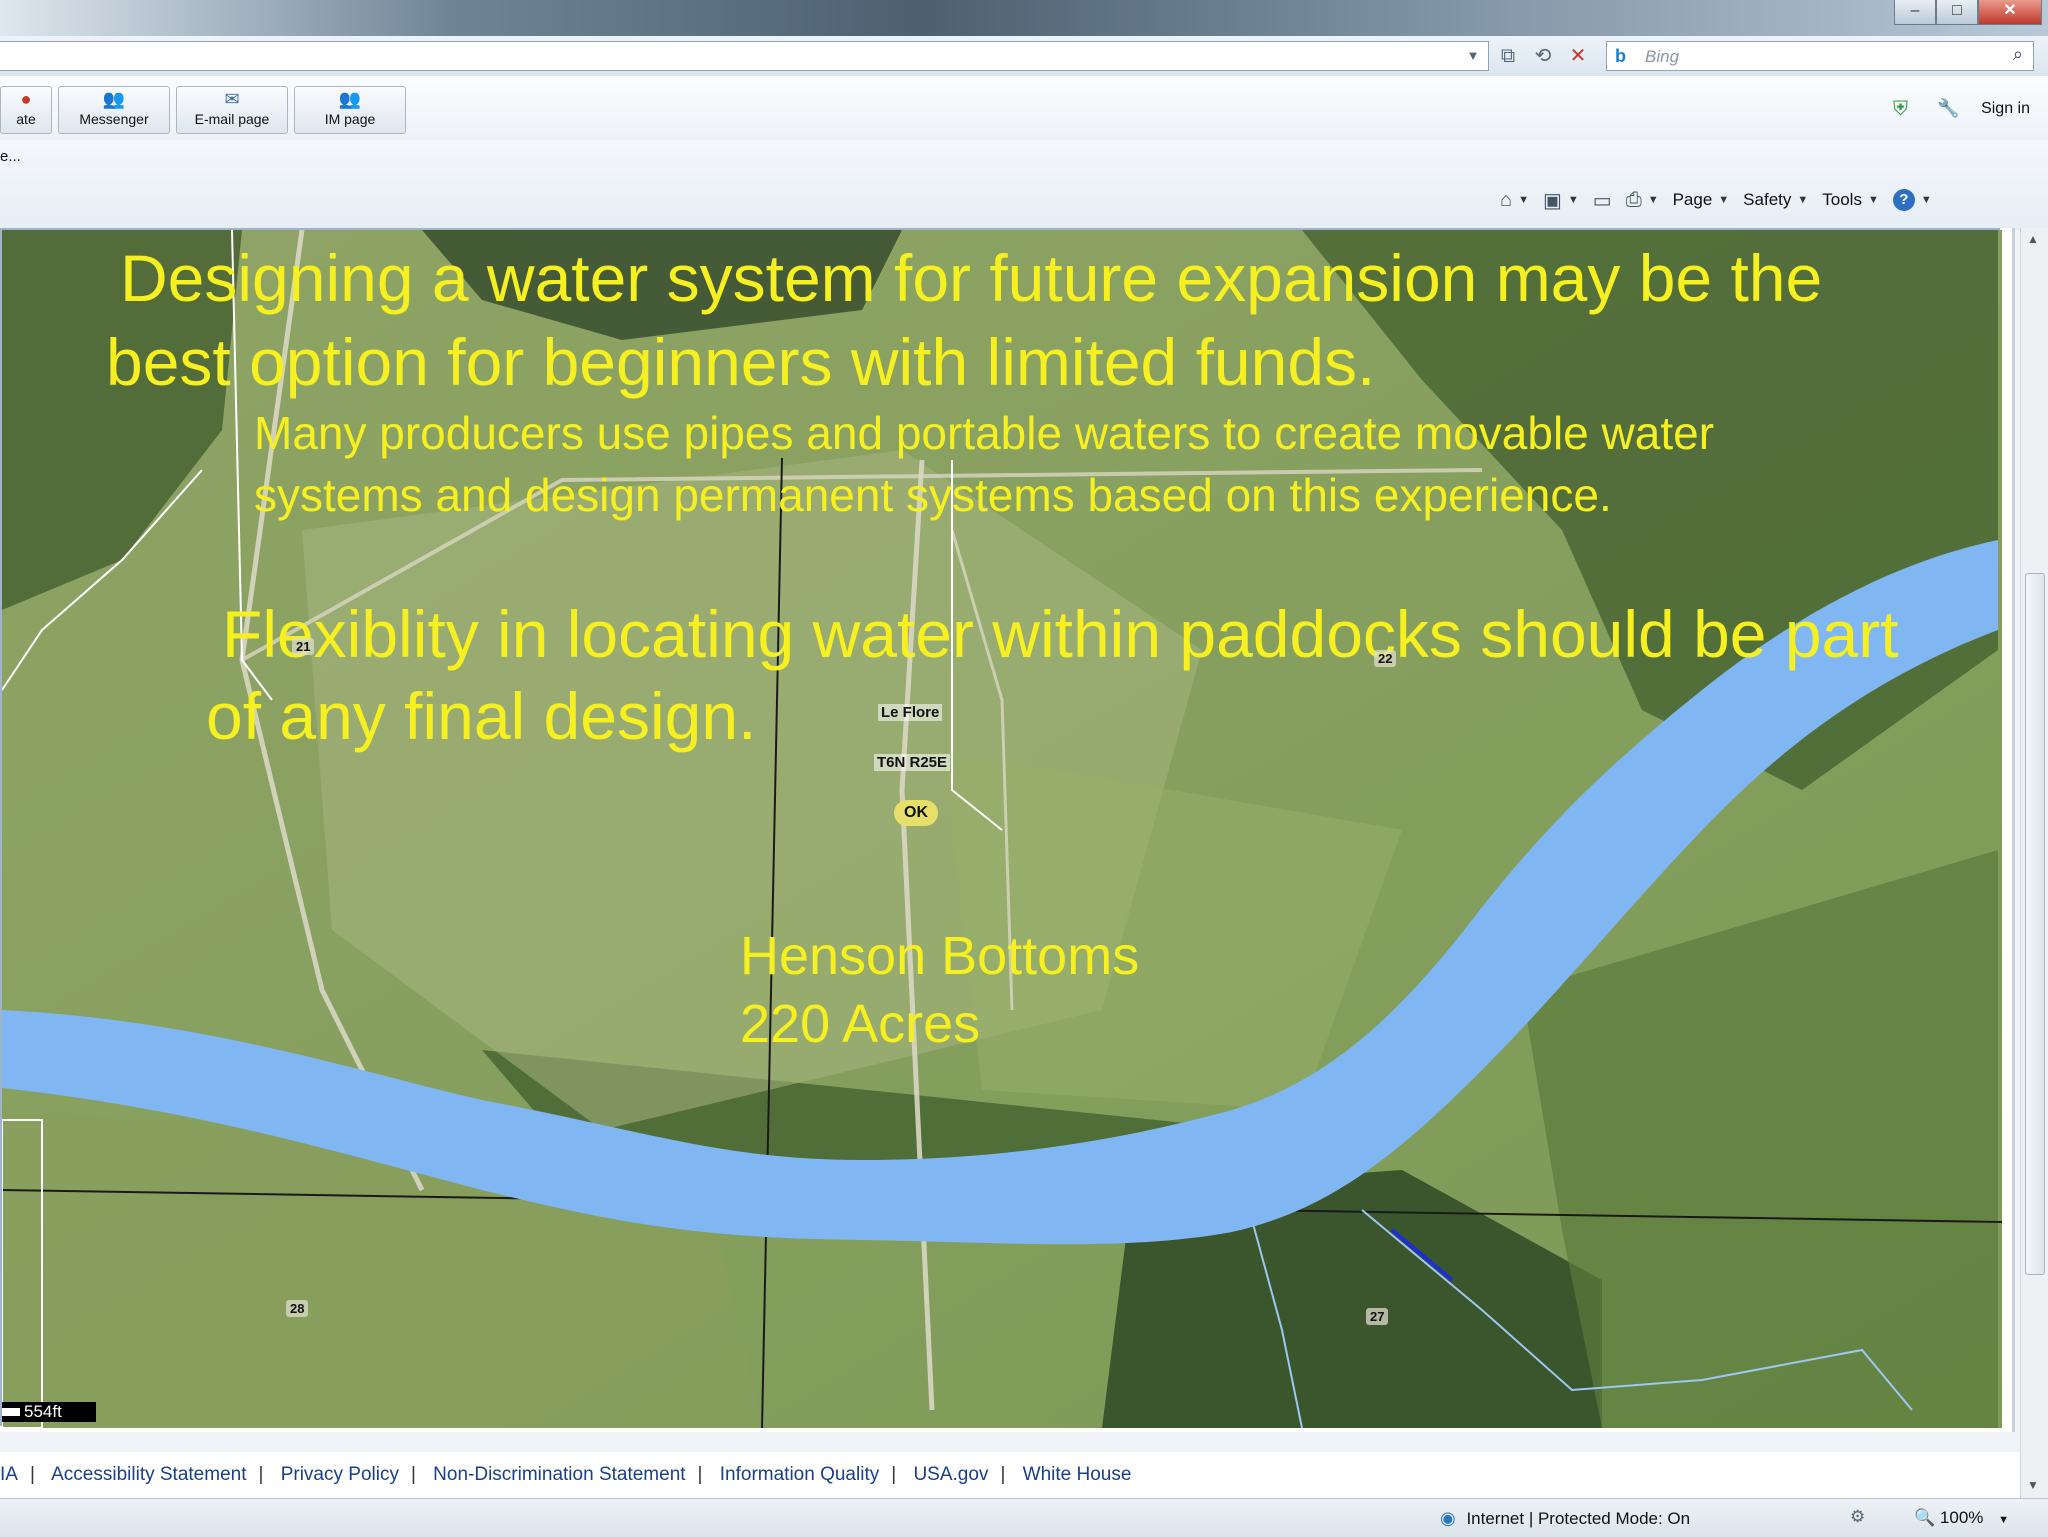 The image size is (2048, 1537). Describe the element at coordinates (1024, 18) in the screenshot. I see `window-title-bar: – □ ✕` at that location.